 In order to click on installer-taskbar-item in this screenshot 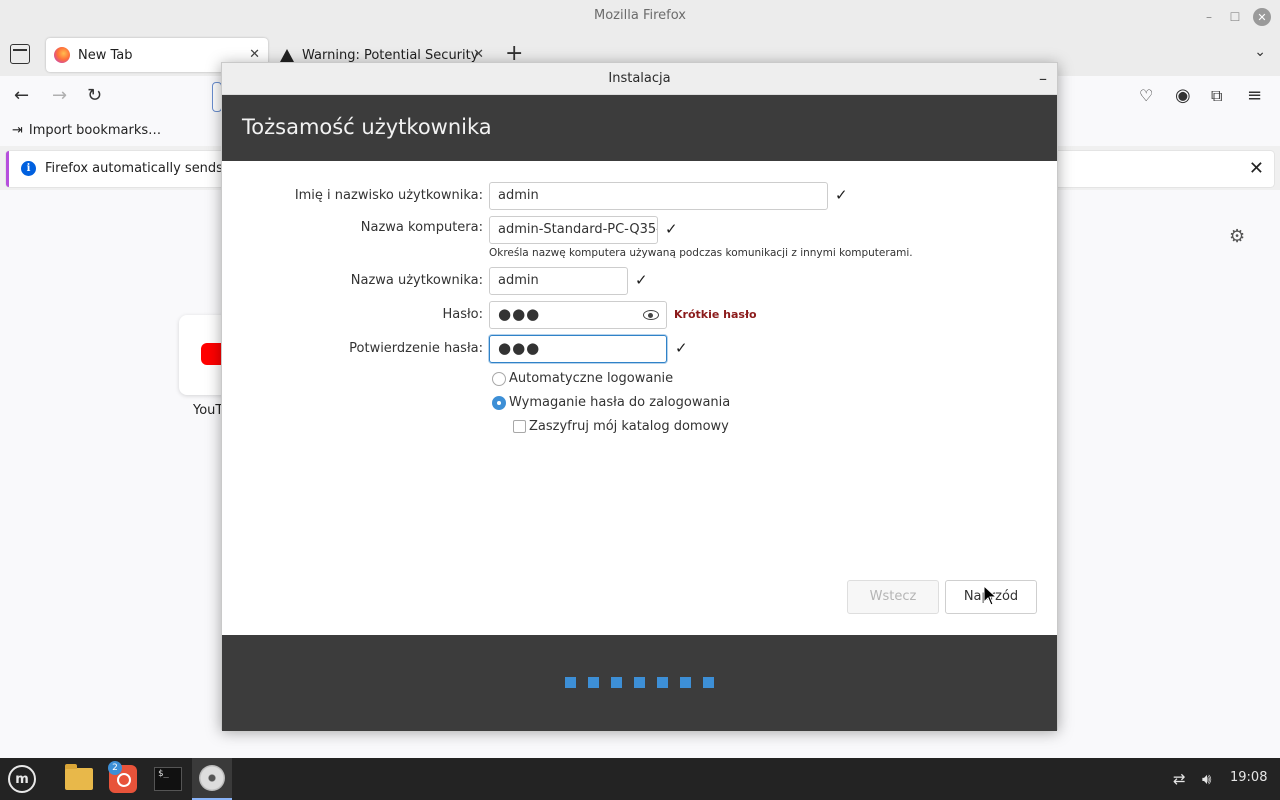, I will do `click(212, 779)`.